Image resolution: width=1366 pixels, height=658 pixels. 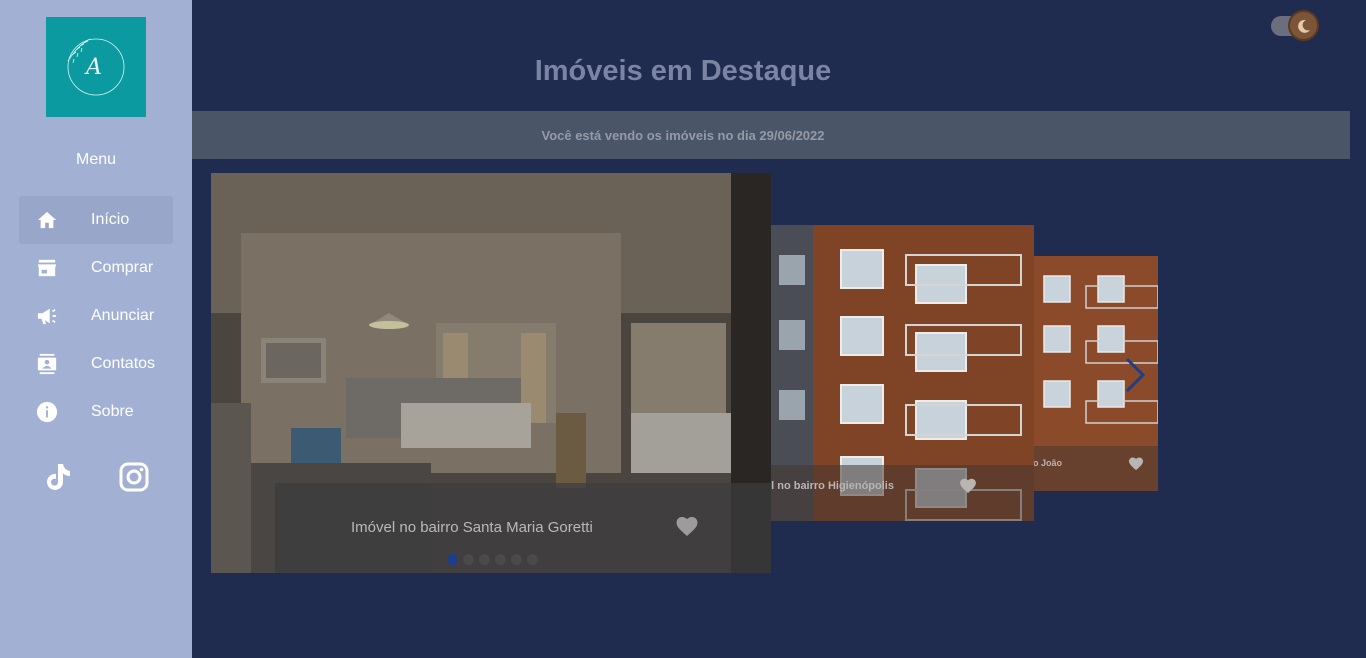 I want to click on tiktok-icon, so click(x=58, y=477).